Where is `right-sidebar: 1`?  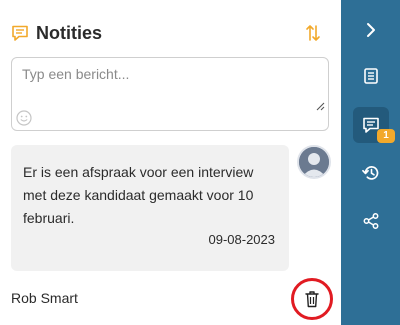 right-sidebar: 1 is located at coordinates (370, 162).